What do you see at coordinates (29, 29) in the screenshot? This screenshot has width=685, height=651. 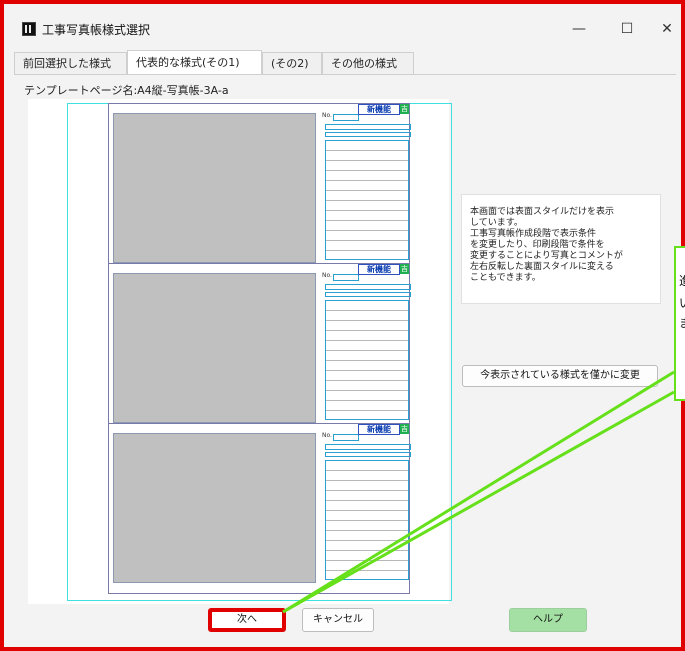 I see `app-icon` at bounding box center [29, 29].